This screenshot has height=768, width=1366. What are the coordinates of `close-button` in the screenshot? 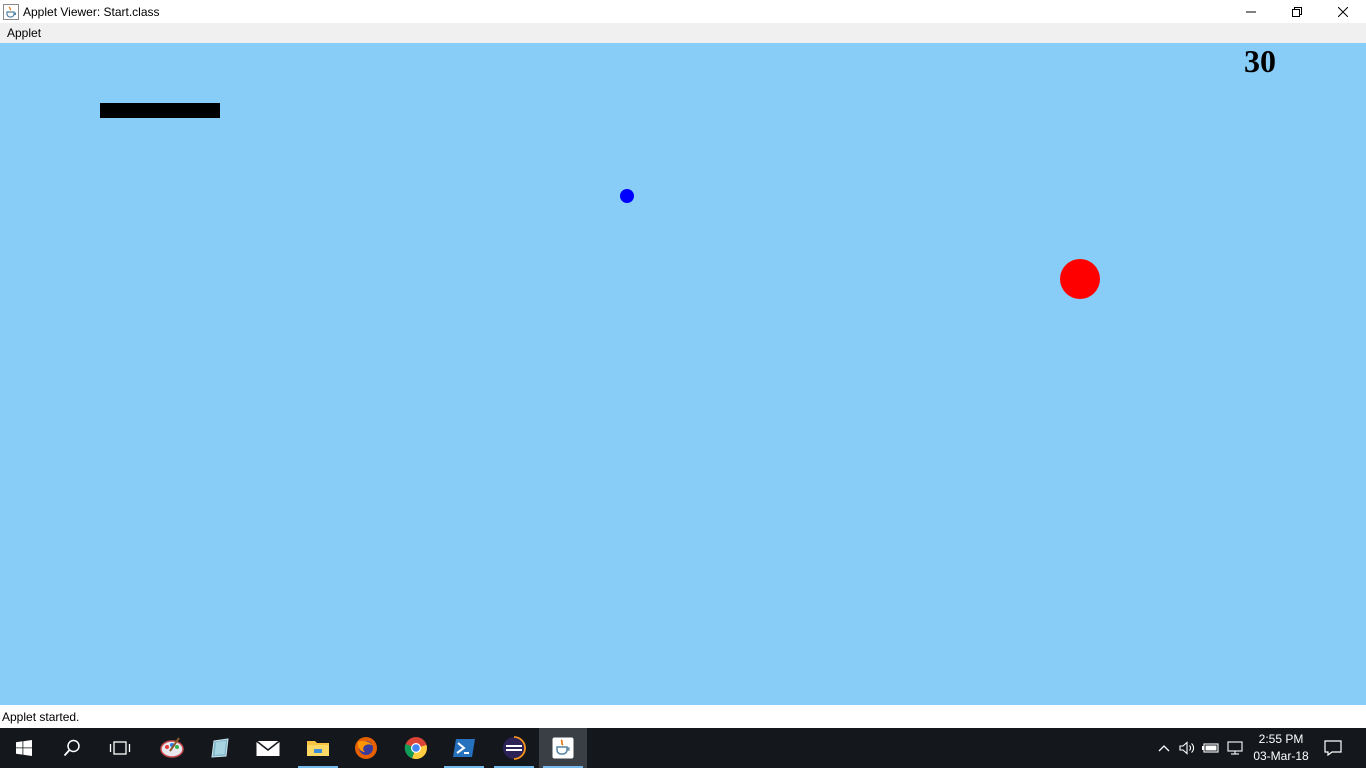 It's located at (1343, 11).